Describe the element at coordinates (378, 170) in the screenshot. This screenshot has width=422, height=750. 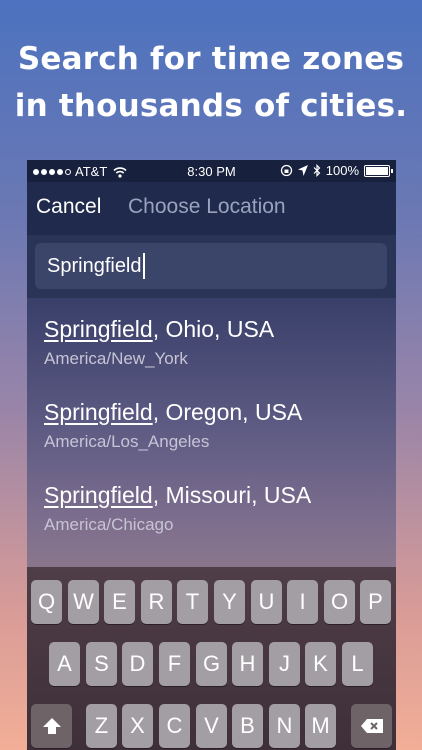
I see `battery-icon` at that location.